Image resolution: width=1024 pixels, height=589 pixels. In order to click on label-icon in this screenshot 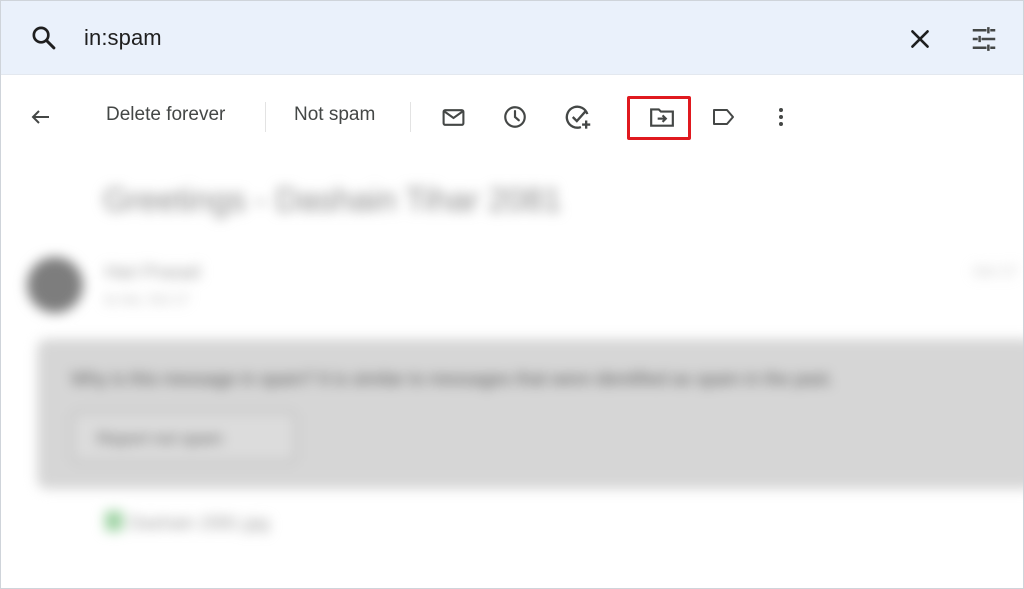, I will do `click(724, 117)`.